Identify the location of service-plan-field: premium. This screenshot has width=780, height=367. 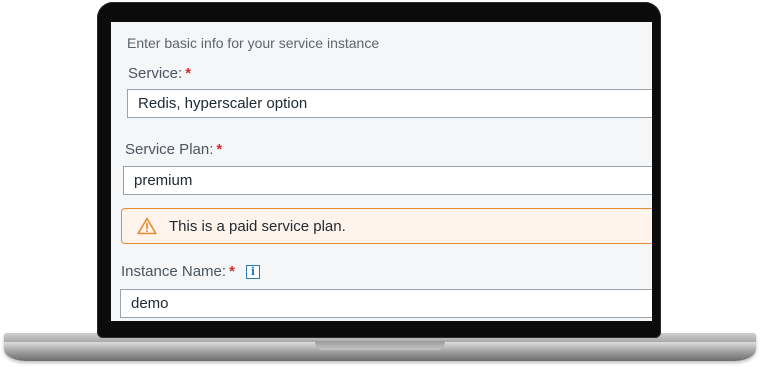
(387, 180).